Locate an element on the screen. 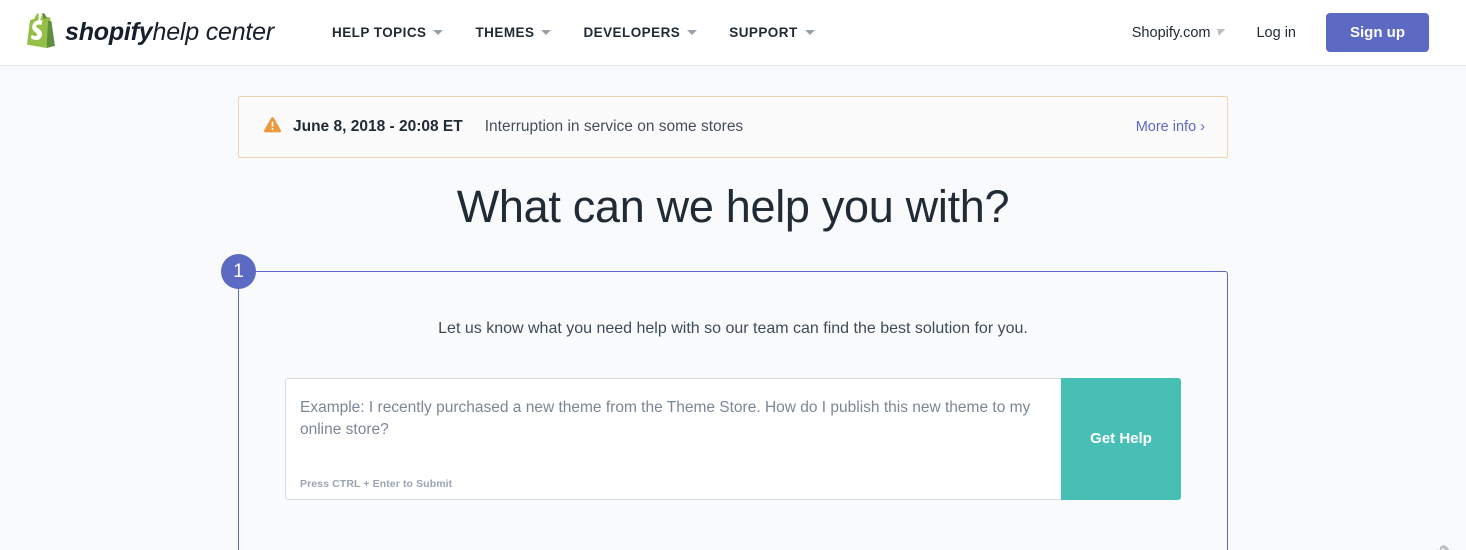 This screenshot has width=1466, height=550. submit-hint-text: Press CTRL + Enter to Submit is located at coordinates (376, 483).